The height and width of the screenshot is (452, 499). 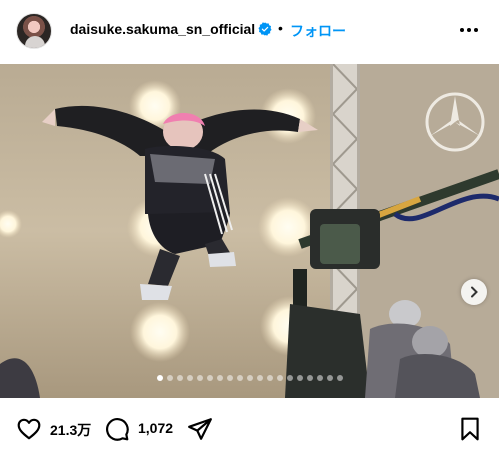 What do you see at coordinates (34, 31) in the screenshot?
I see `avatar` at bounding box center [34, 31].